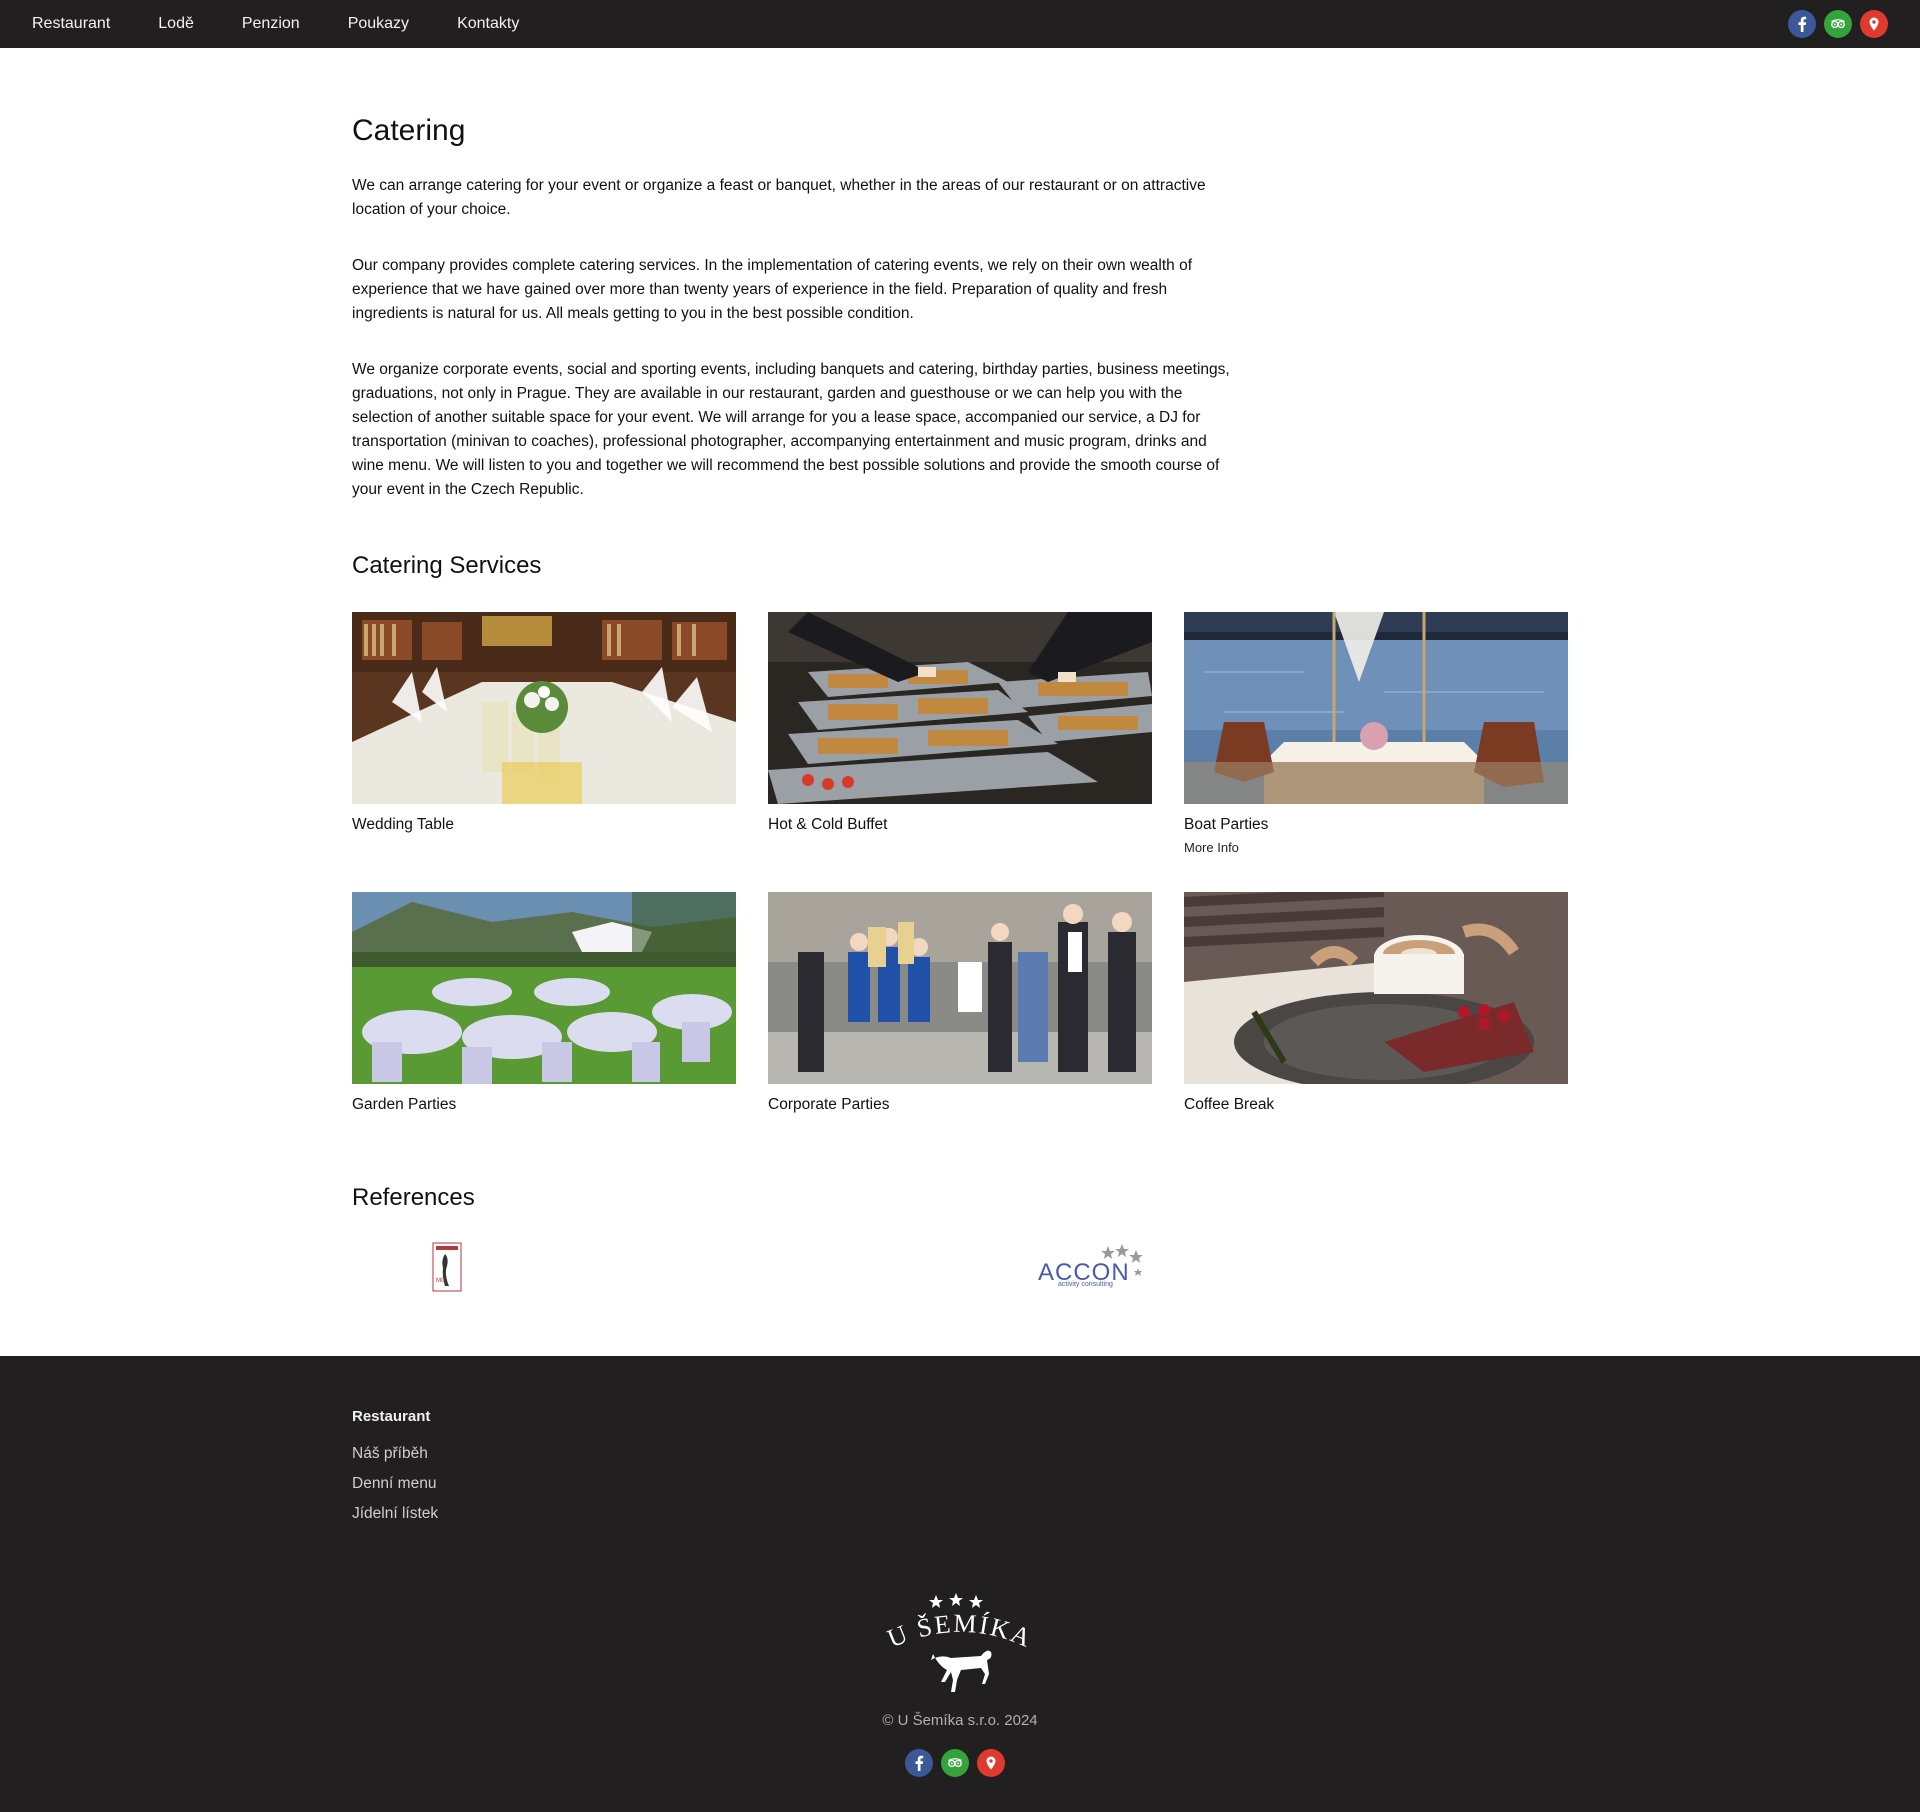 Image resolution: width=1920 pixels, height=1812 pixels. What do you see at coordinates (1376, 847) in the screenshot?
I see `more-info-link: More Info` at bounding box center [1376, 847].